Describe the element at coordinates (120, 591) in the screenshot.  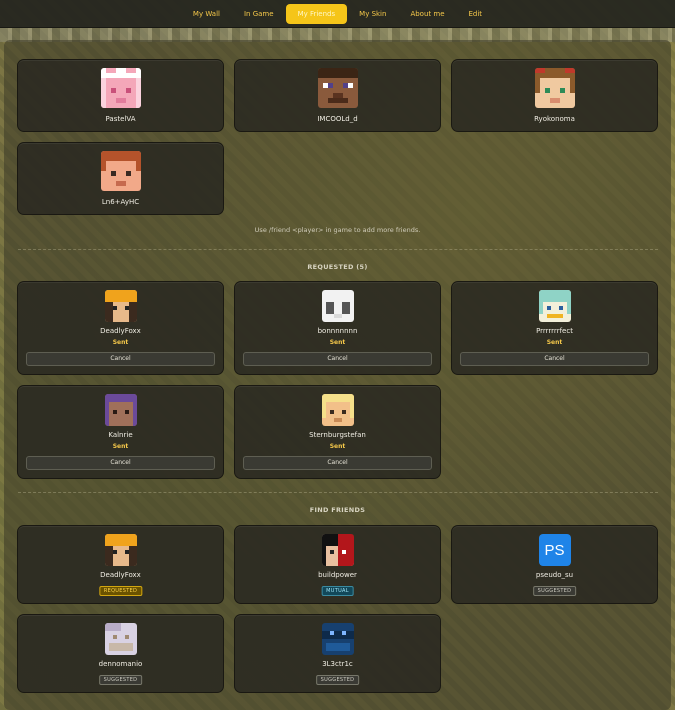
I see `requested-badge: REQUESTED` at that location.